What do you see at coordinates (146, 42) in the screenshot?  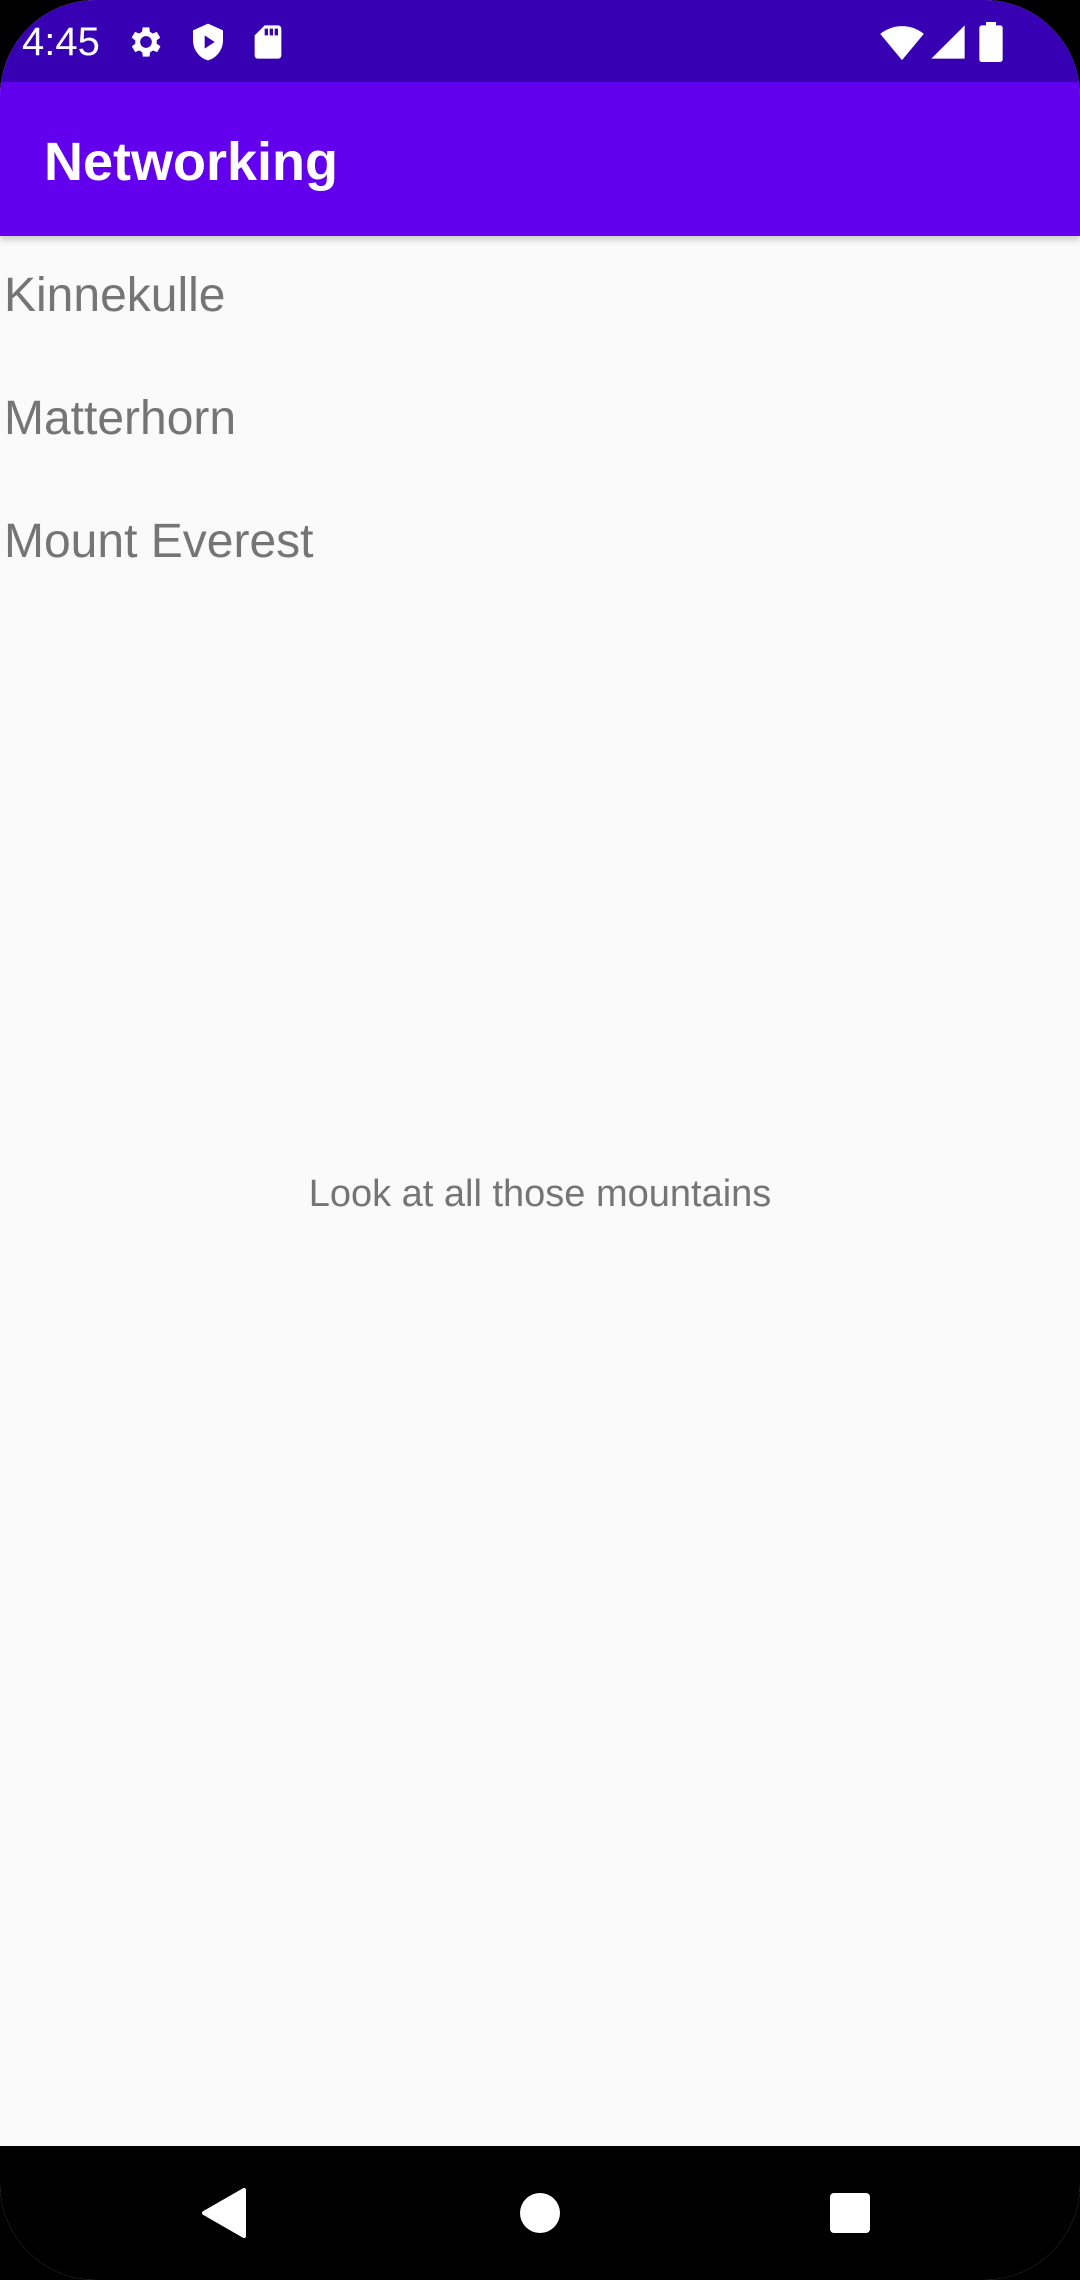 I see `gear-icon` at bounding box center [146, 42].